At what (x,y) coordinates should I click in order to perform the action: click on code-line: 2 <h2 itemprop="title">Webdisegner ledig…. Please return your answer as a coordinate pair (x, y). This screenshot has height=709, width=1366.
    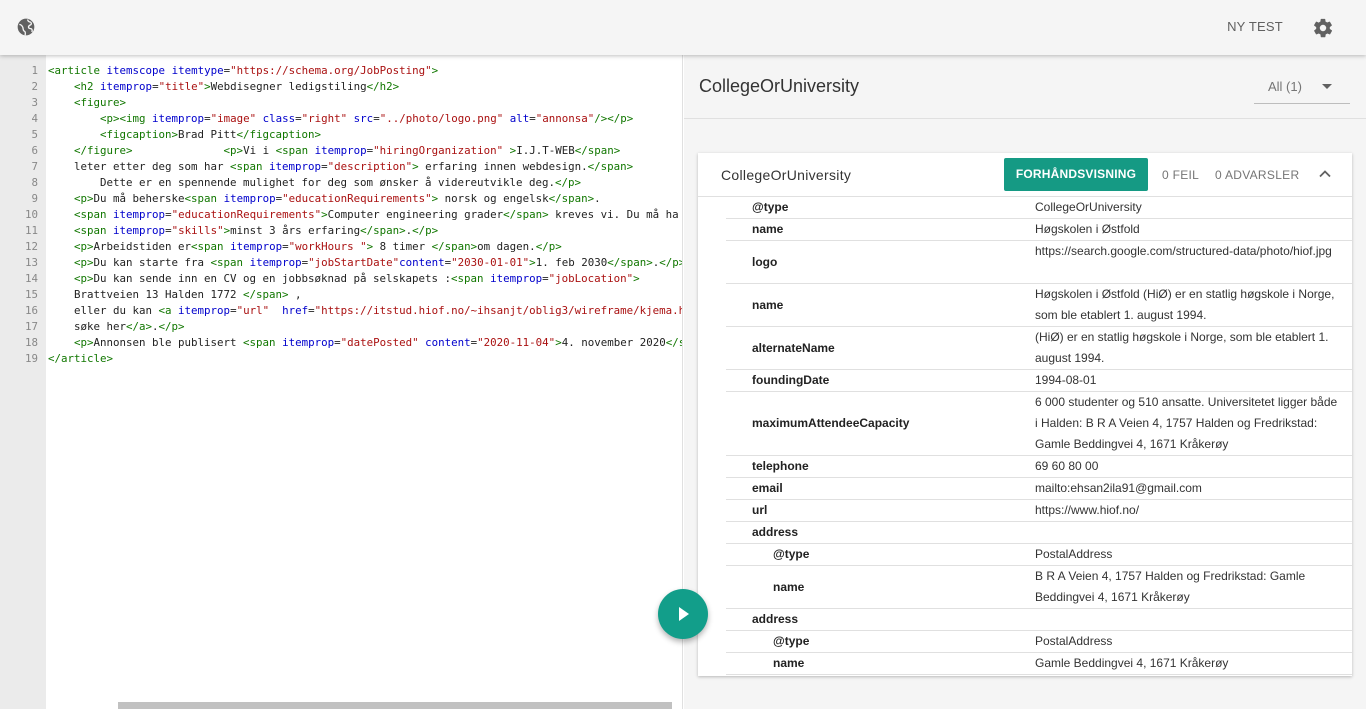
    Looking at the image, I should click on (341, 87).